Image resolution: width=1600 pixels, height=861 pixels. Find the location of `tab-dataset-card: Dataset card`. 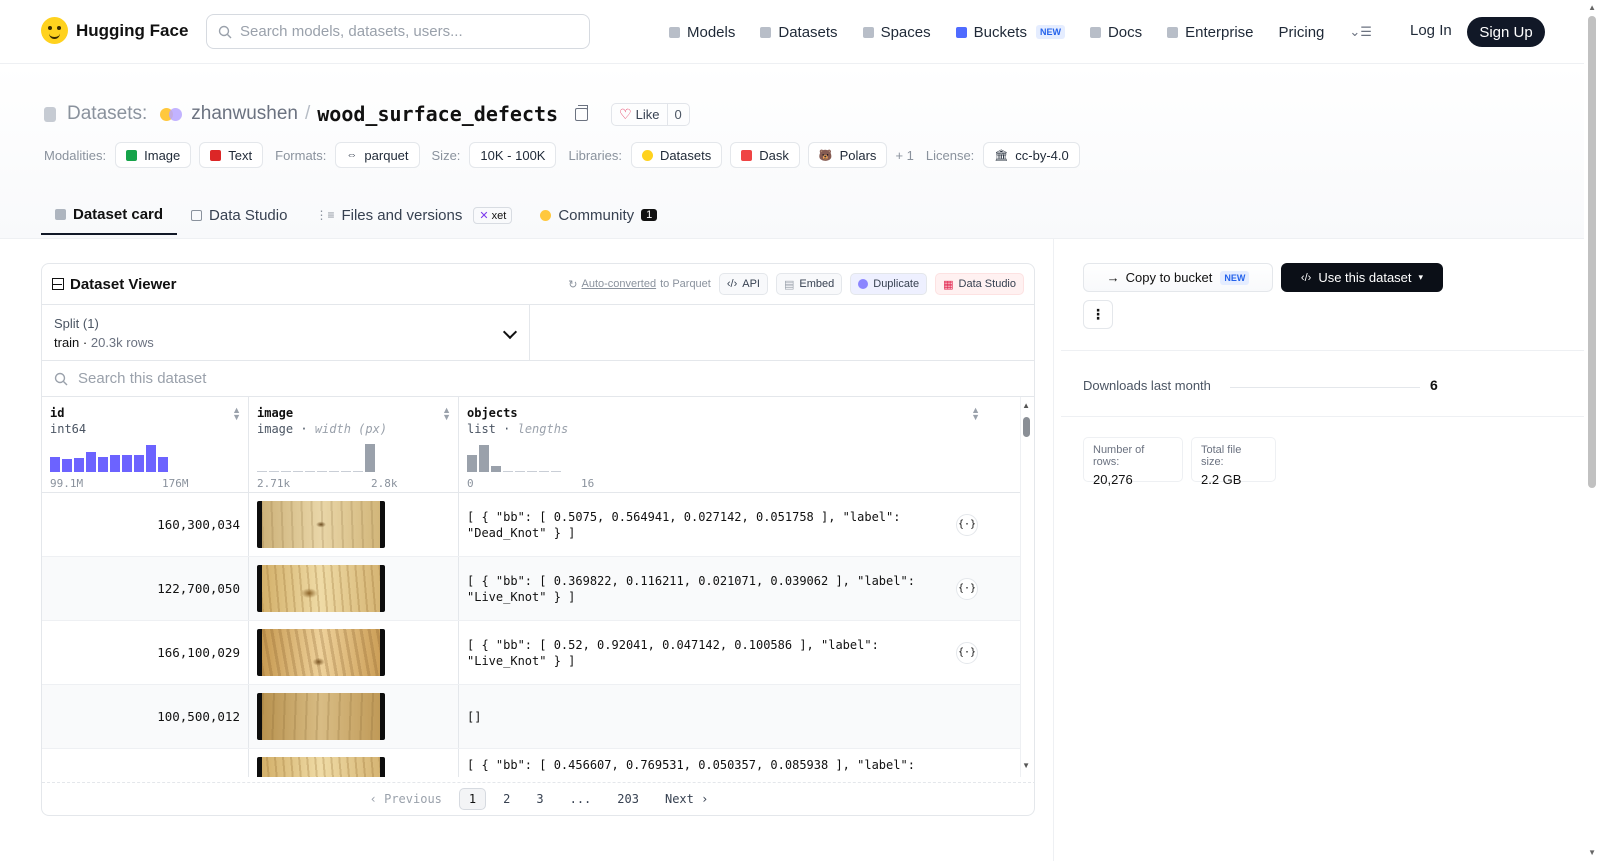

tab-dataset-card: Dataset card is located at coordinates (109, 215).